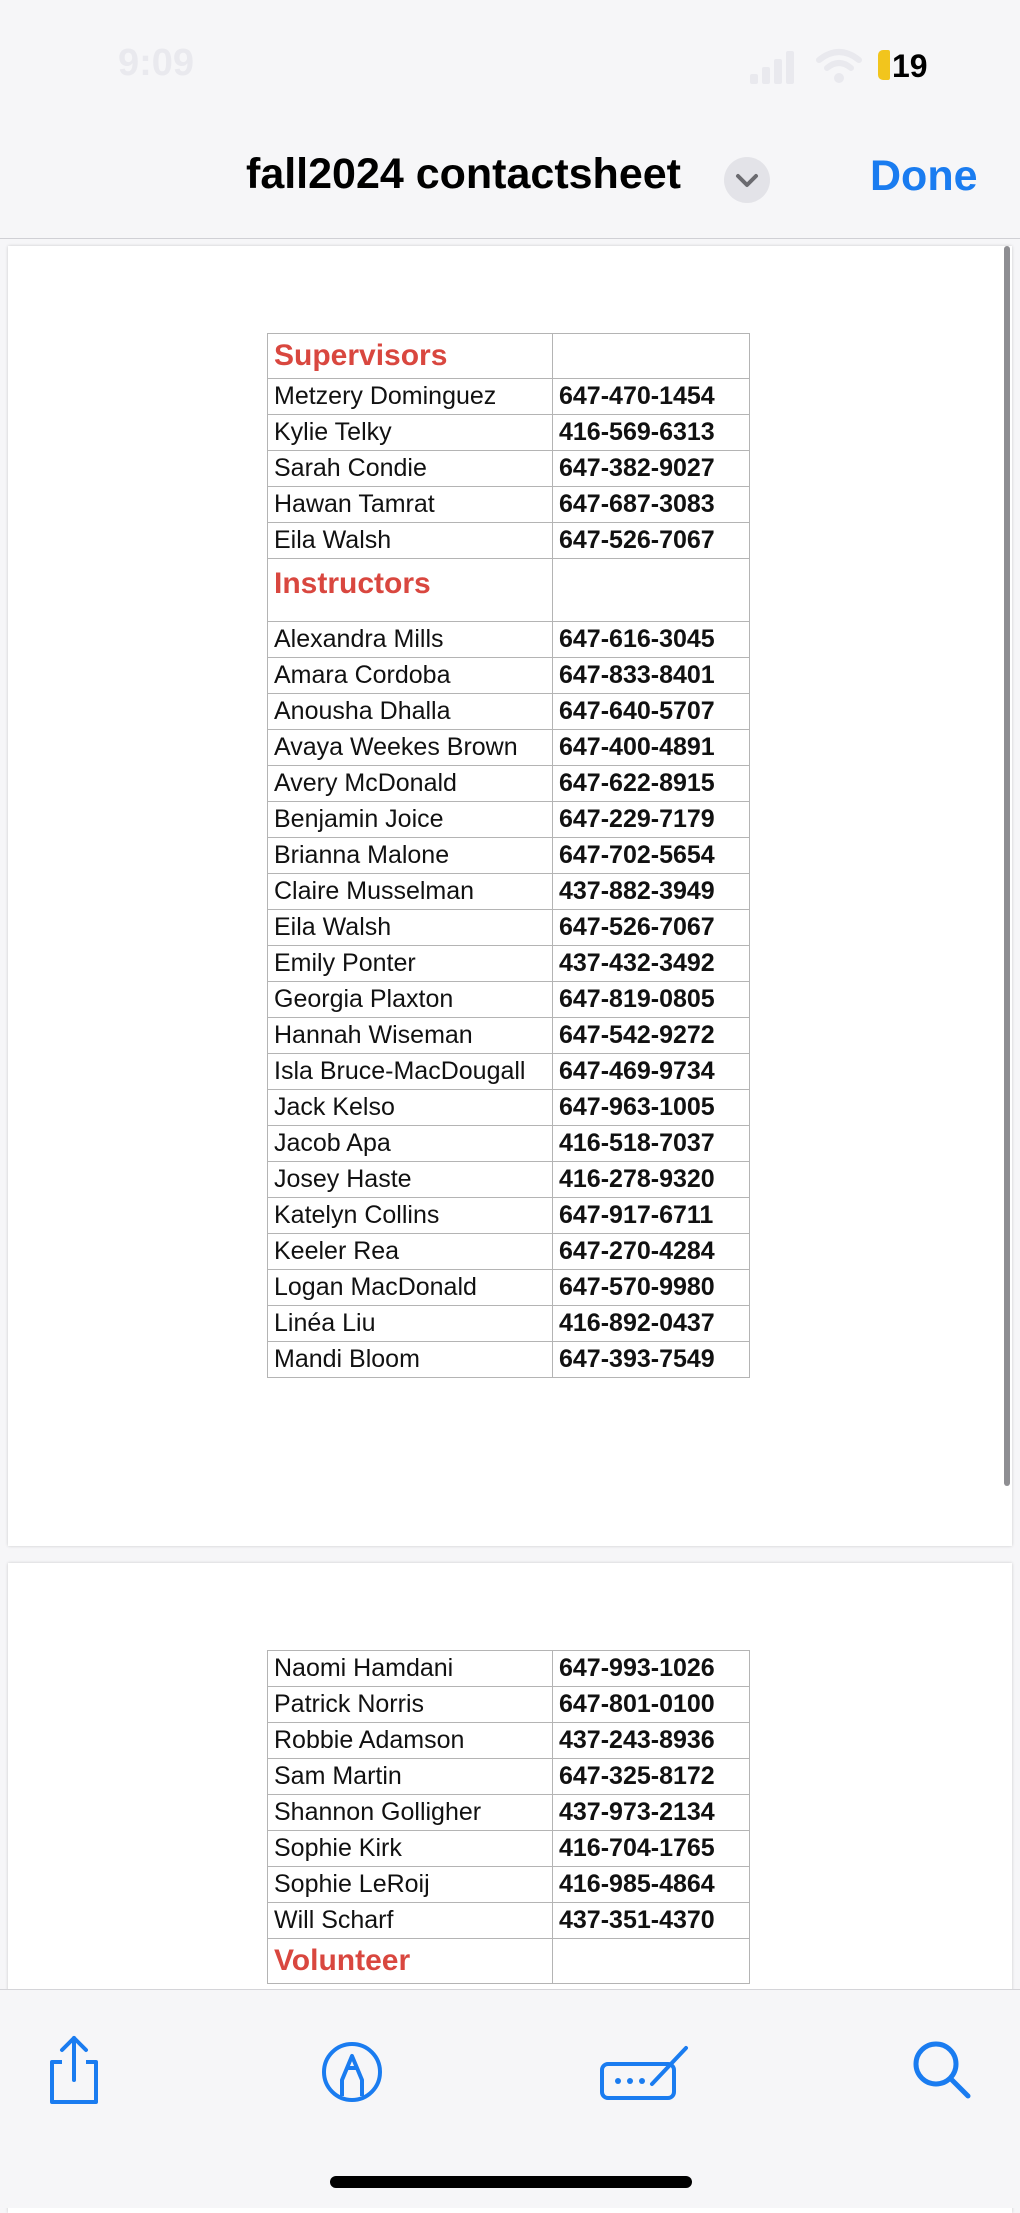  I want to click on contact-name: Logan MacDonald, so click(410, 1287).